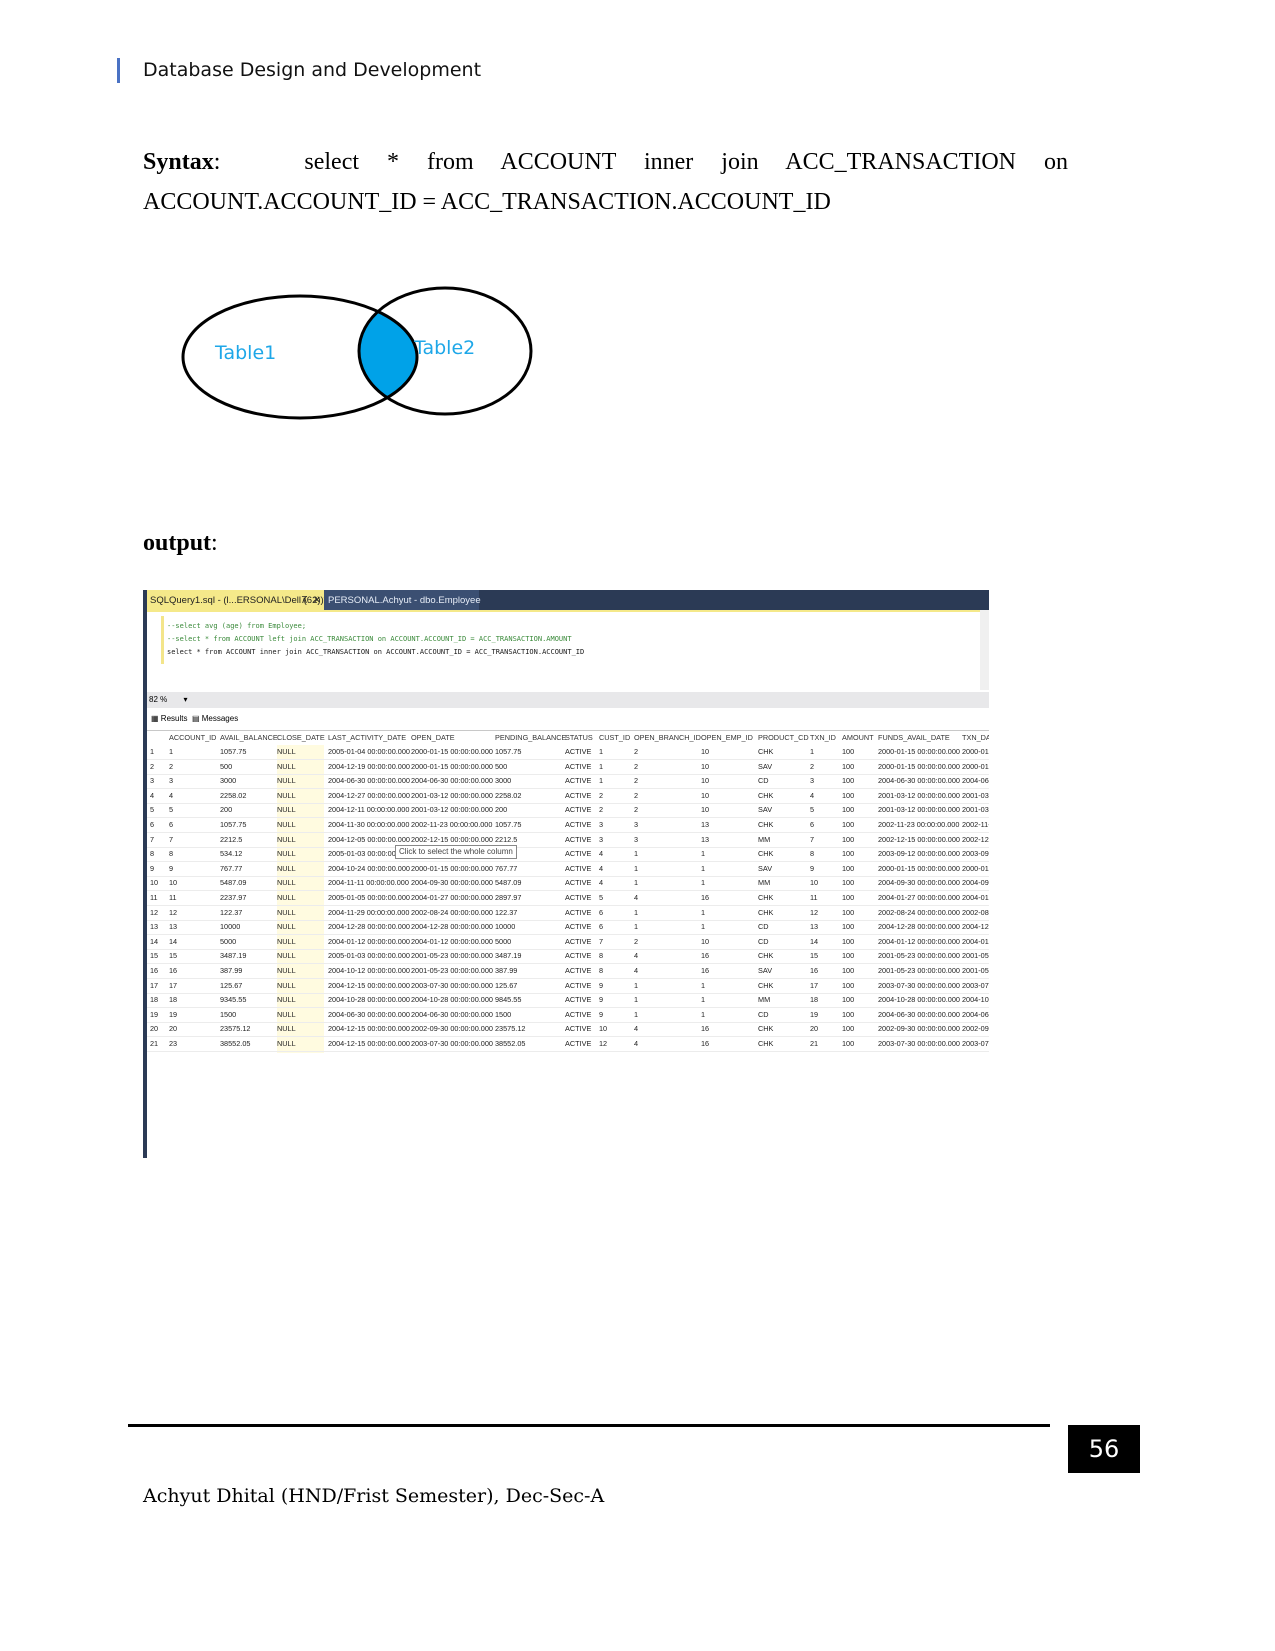 The width and height of the screenshot is (1275, 1651). I want to click on grid-cell: 2003-09-12 00:00:00.000, so click(919, 854).